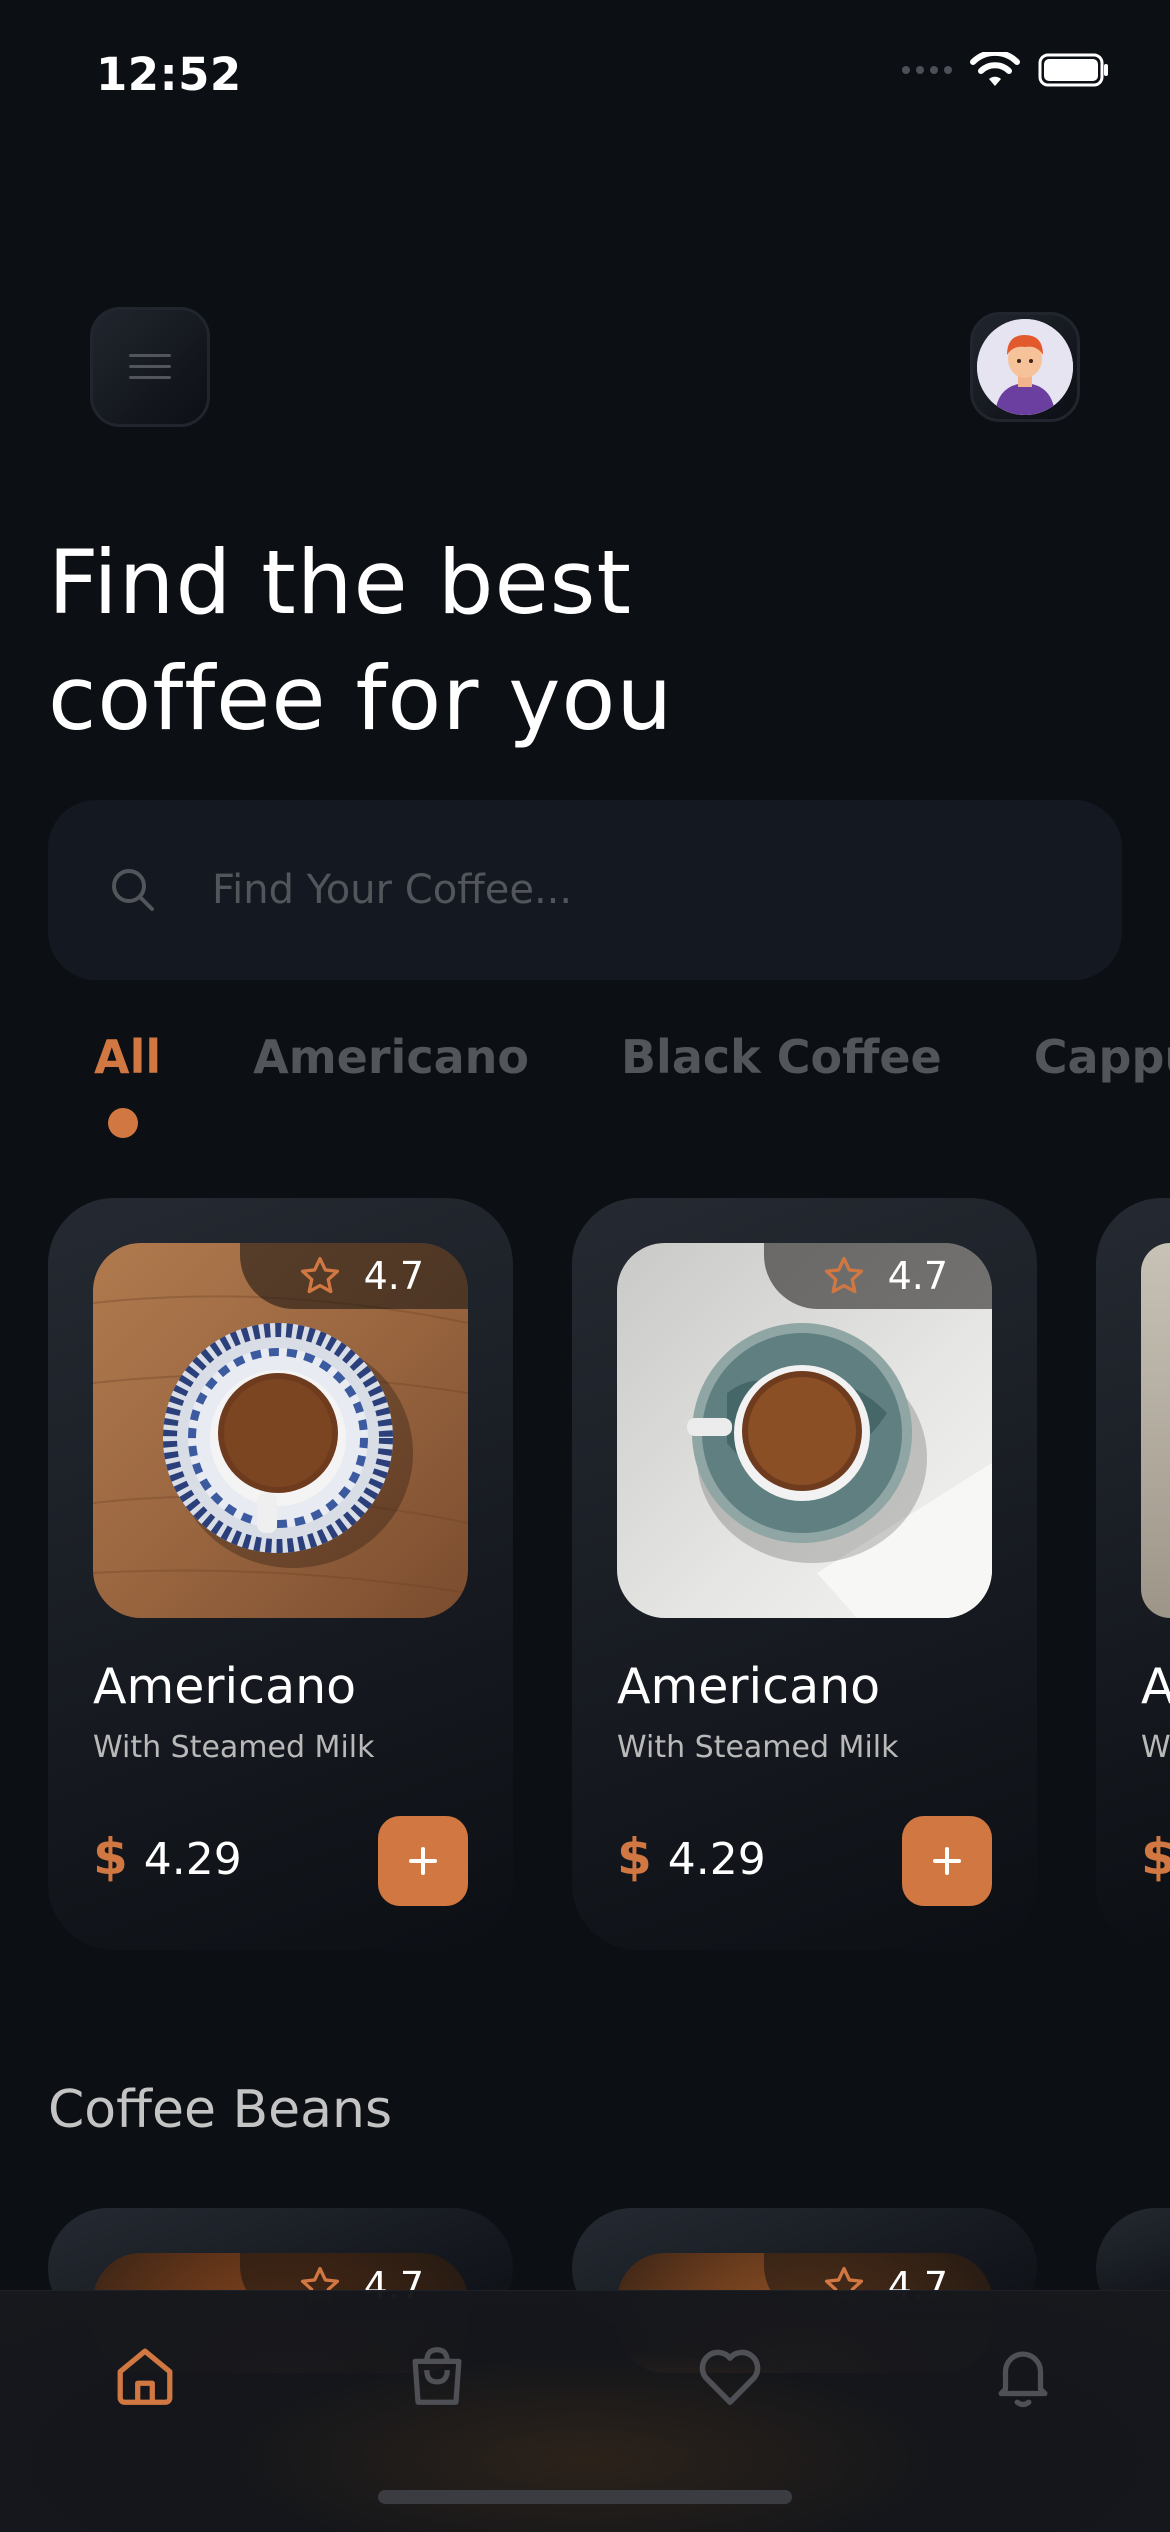 Image resolution: width=1170 pixels, height=2532 pixels. What do you see at coordinates (1133, 1574) in the screenshot?
I see `coffee-card: Americano With Steamed Milk $` at bounding box center [1133, 1574].